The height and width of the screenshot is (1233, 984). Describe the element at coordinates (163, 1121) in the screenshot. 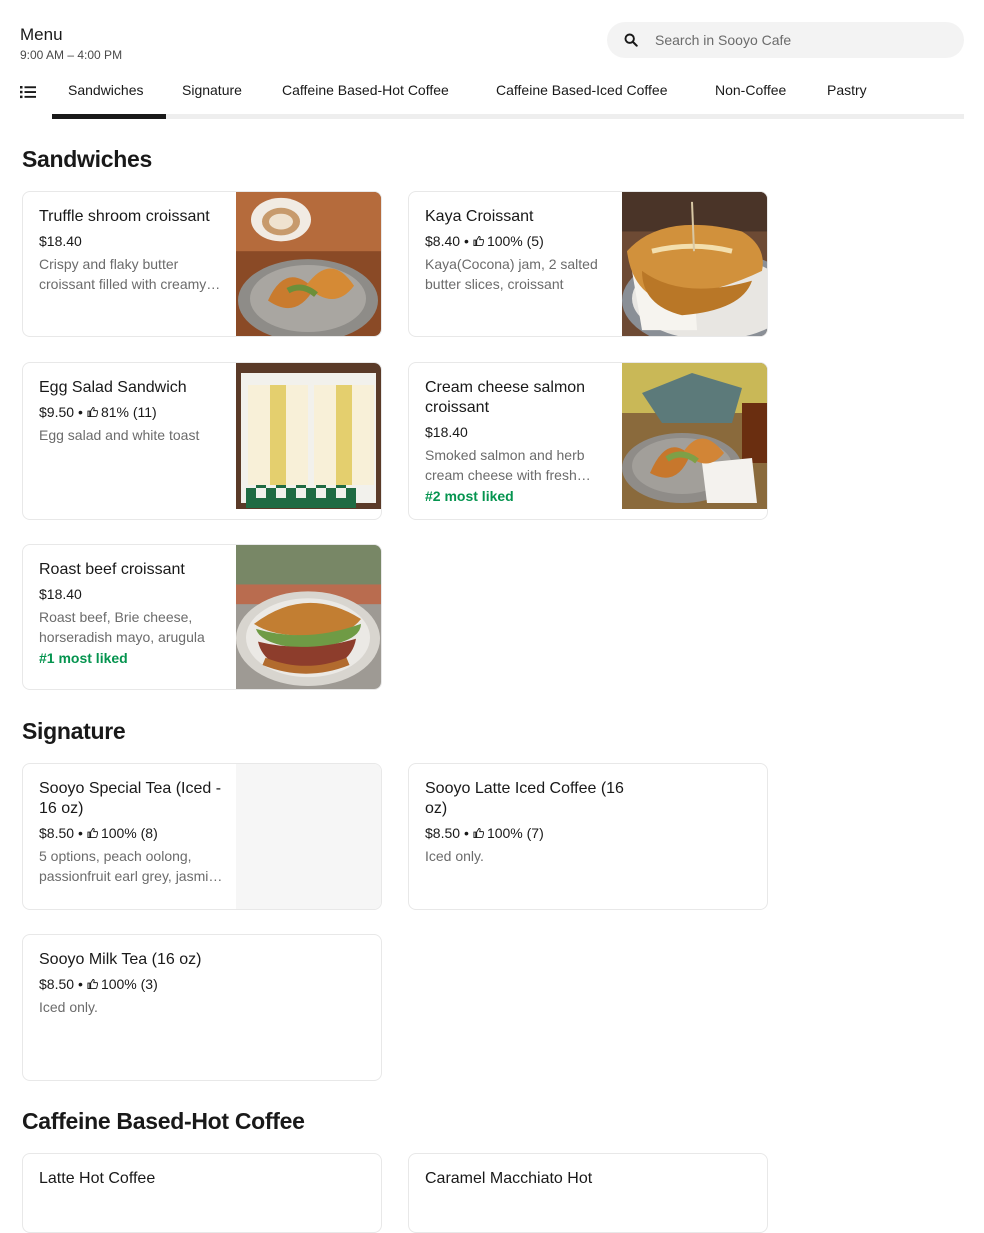

I see `section-title-hot-coffee: Caffeine Based-Hot Coffee` at that location.